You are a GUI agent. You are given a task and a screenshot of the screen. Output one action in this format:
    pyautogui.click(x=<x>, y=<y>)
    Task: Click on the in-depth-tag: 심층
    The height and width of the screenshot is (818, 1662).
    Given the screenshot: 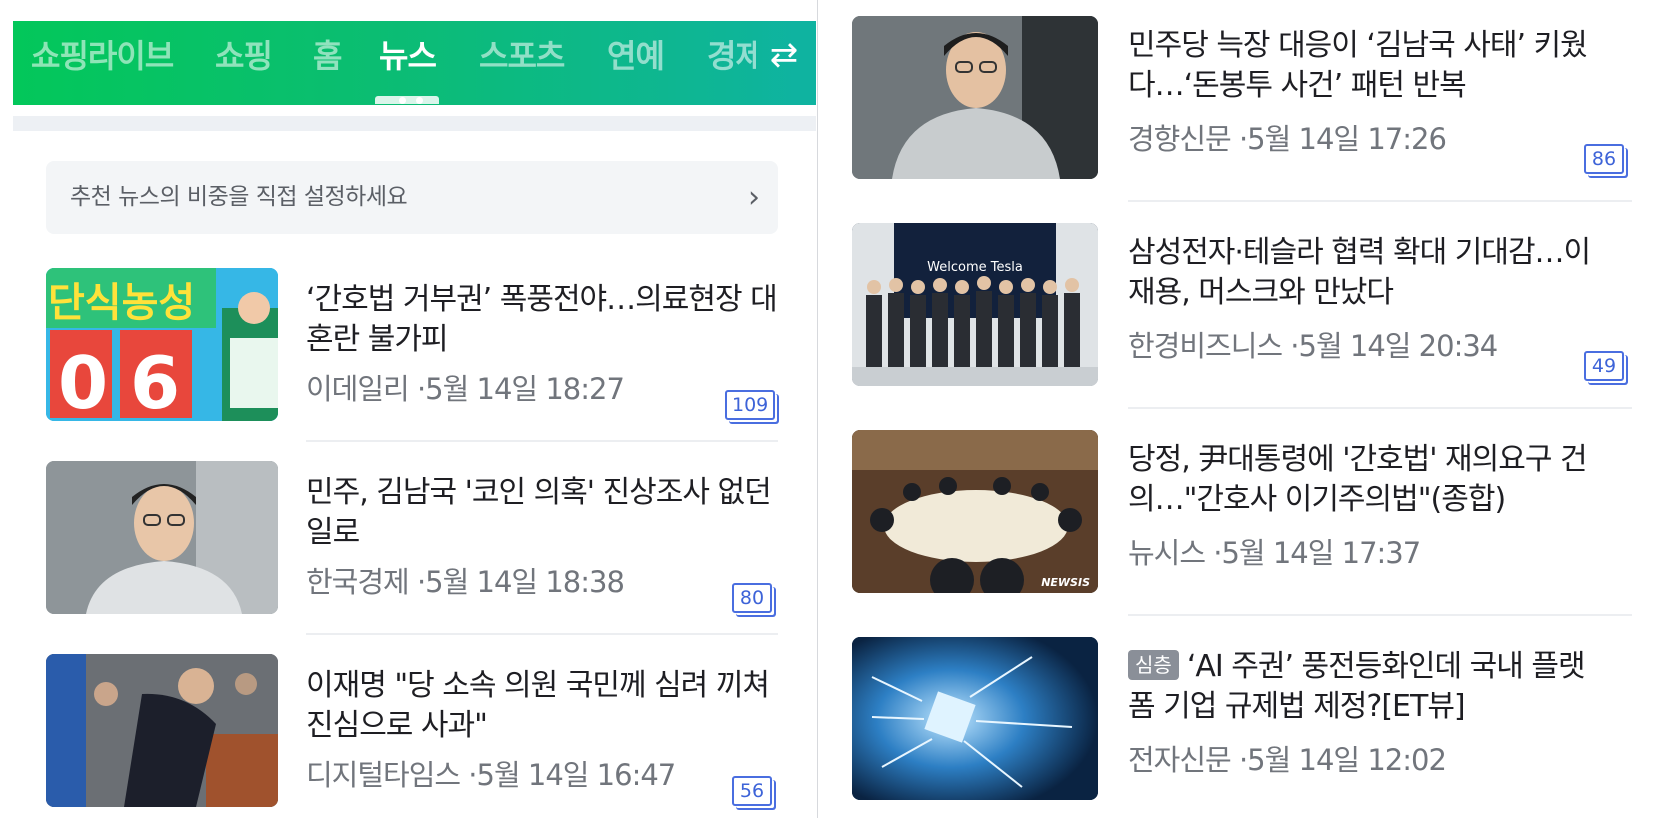 What is the action you would take?
    pyautogui.click(x=1153, y=665)
    